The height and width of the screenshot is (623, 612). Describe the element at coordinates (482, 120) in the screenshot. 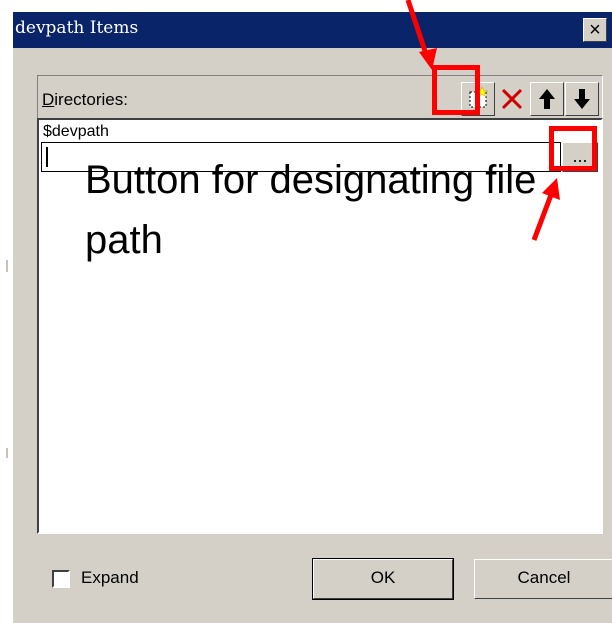

I see `annotation-arrows` at that location.